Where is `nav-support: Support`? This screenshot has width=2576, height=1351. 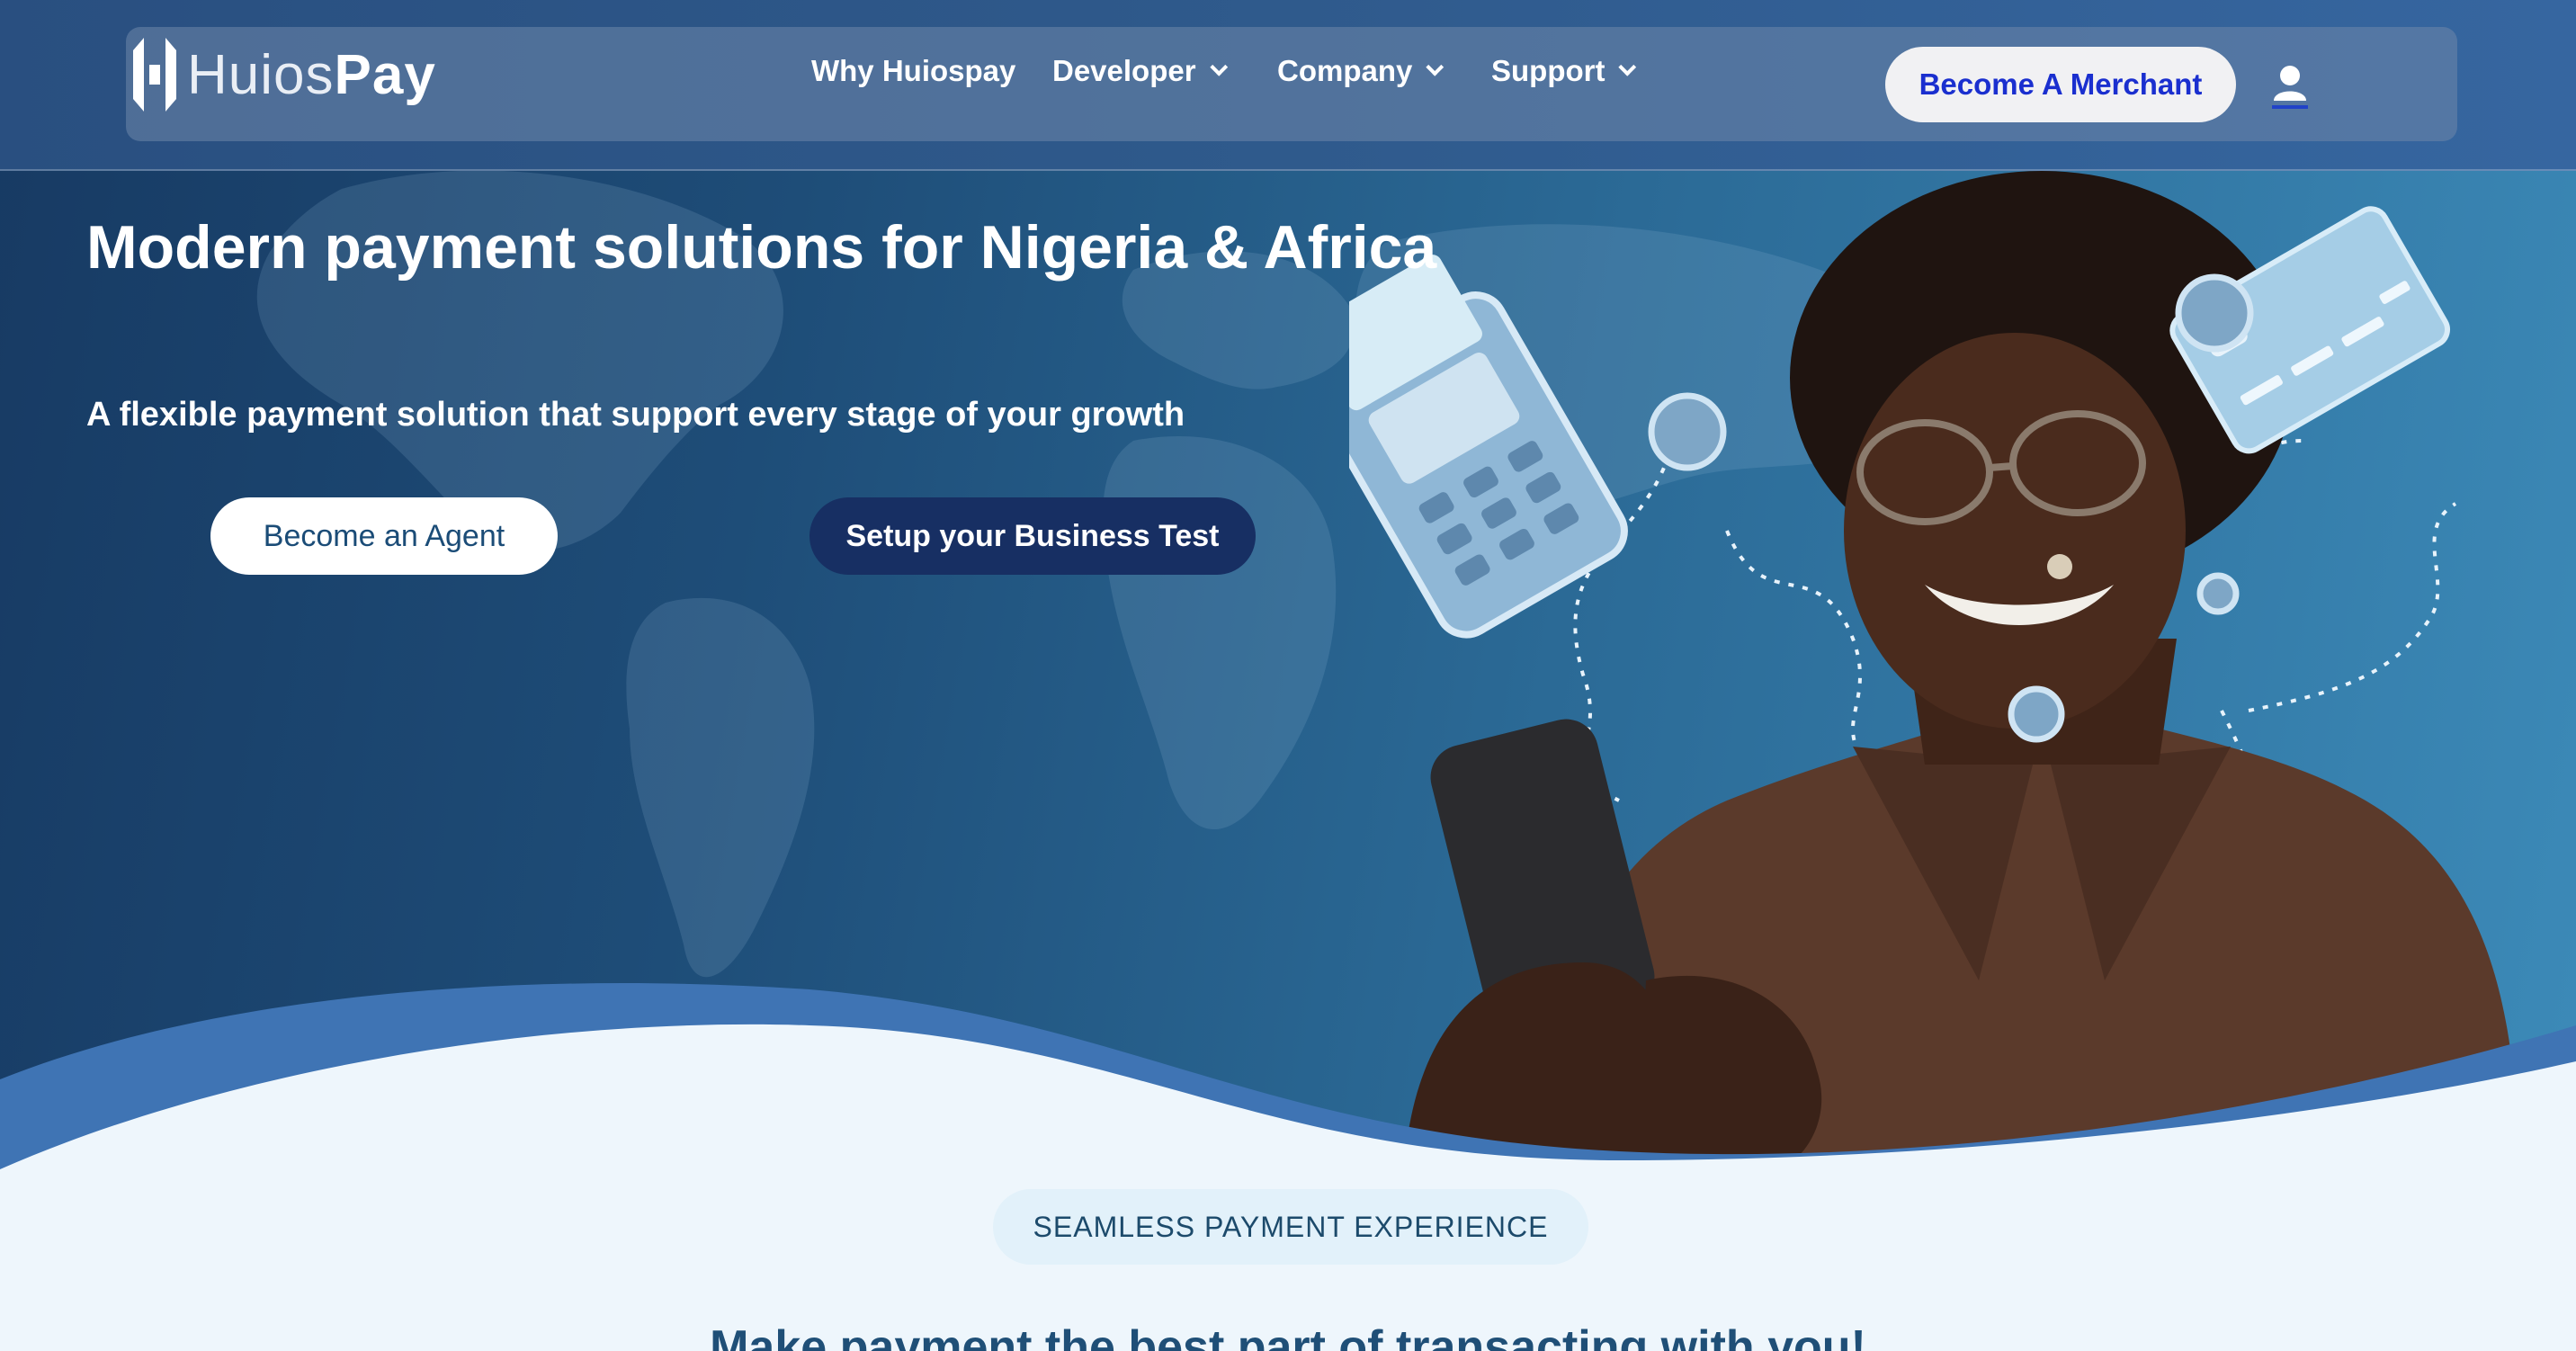 nav-support: Support is located at coordinates (1564, 71).